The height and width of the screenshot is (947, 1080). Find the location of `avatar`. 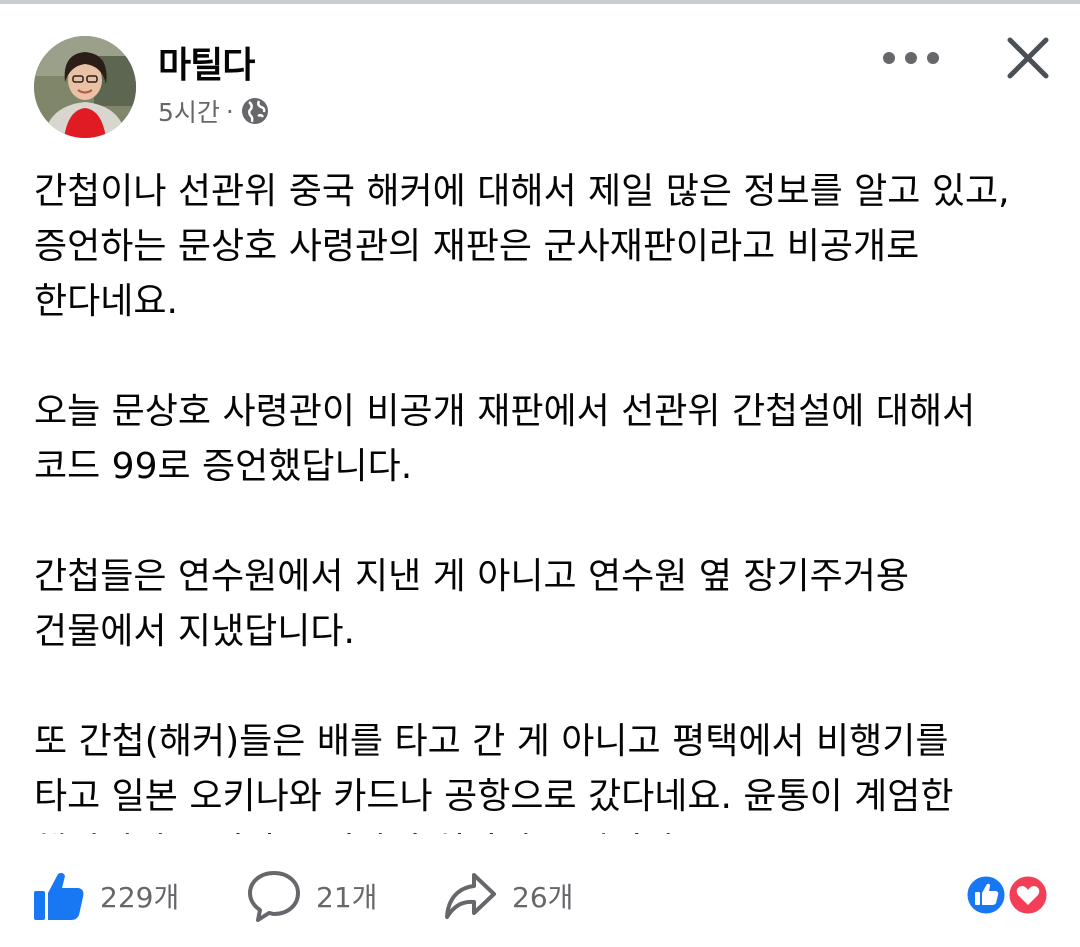

avatar is located at coordinates (85, 87).